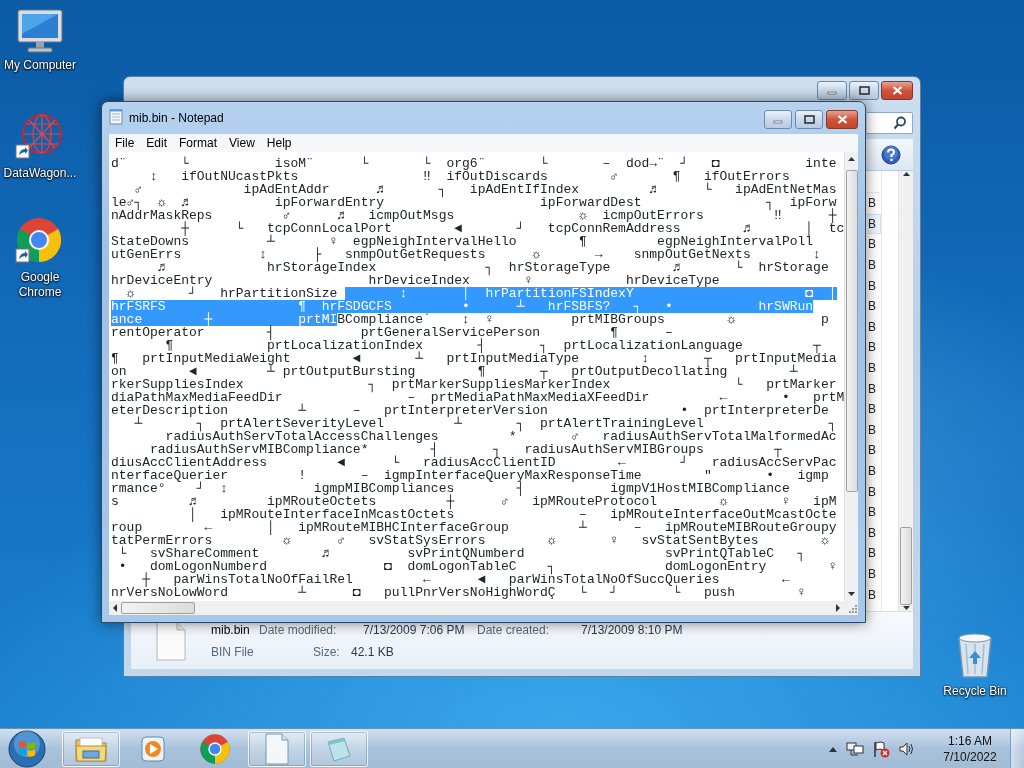 Image resolution: width=1024 pixels, height=768 pixels. What do you see at coordinates (465, 579) in the screenshot?
I see `text-line: ┼ parWinsTotalNoOfFailRel ← ◄ parWinsTotalNoOfSuccQueries ←` at bounding box center [465, 579].